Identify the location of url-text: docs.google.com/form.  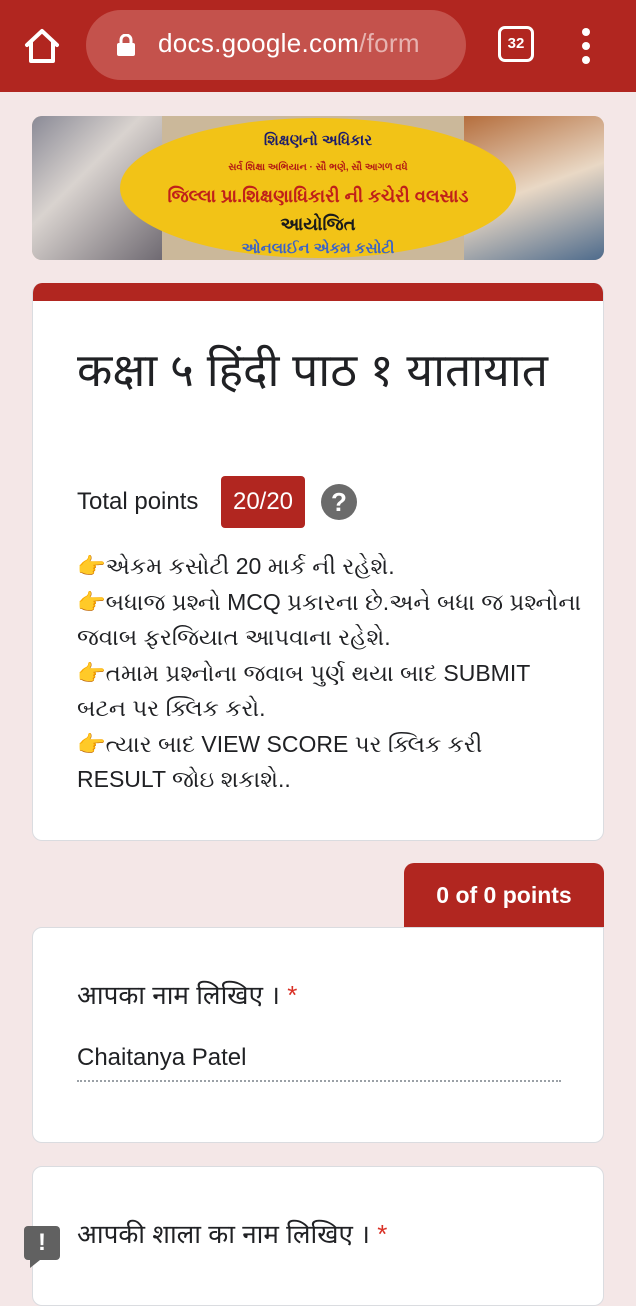
(289, 43).